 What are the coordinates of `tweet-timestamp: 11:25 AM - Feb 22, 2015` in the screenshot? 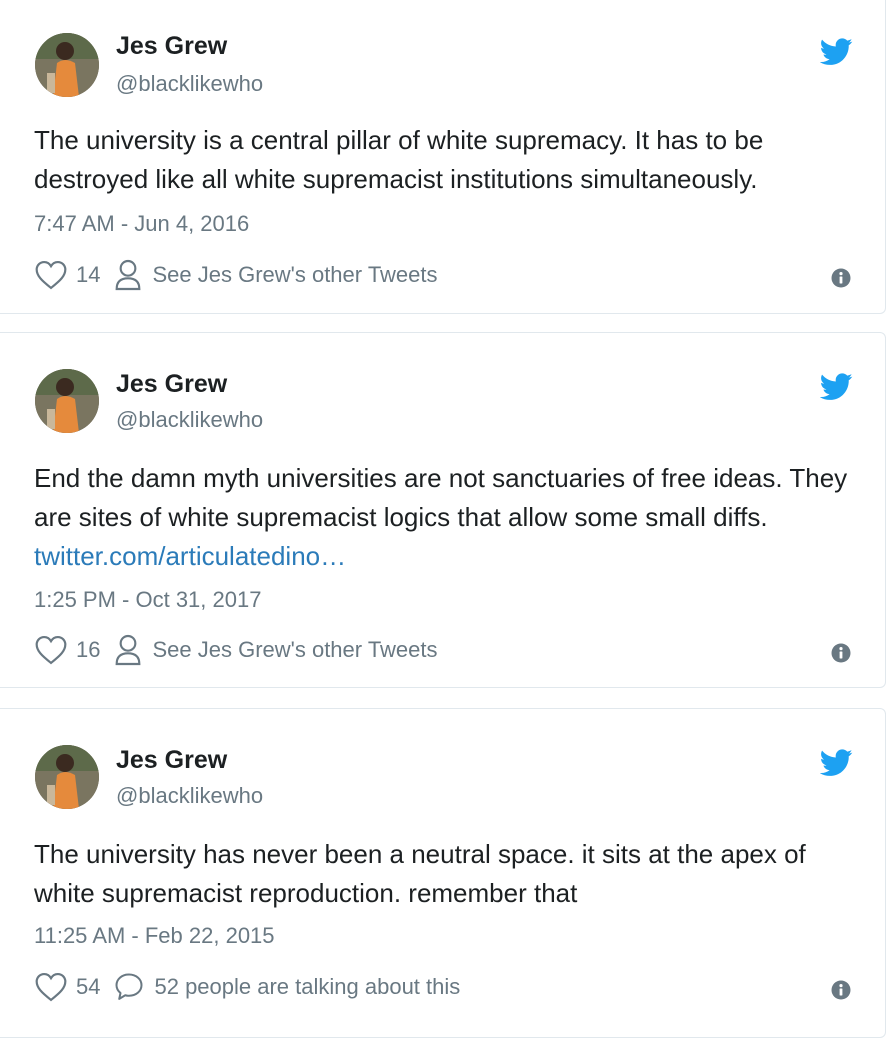 It's located at (154, 936).